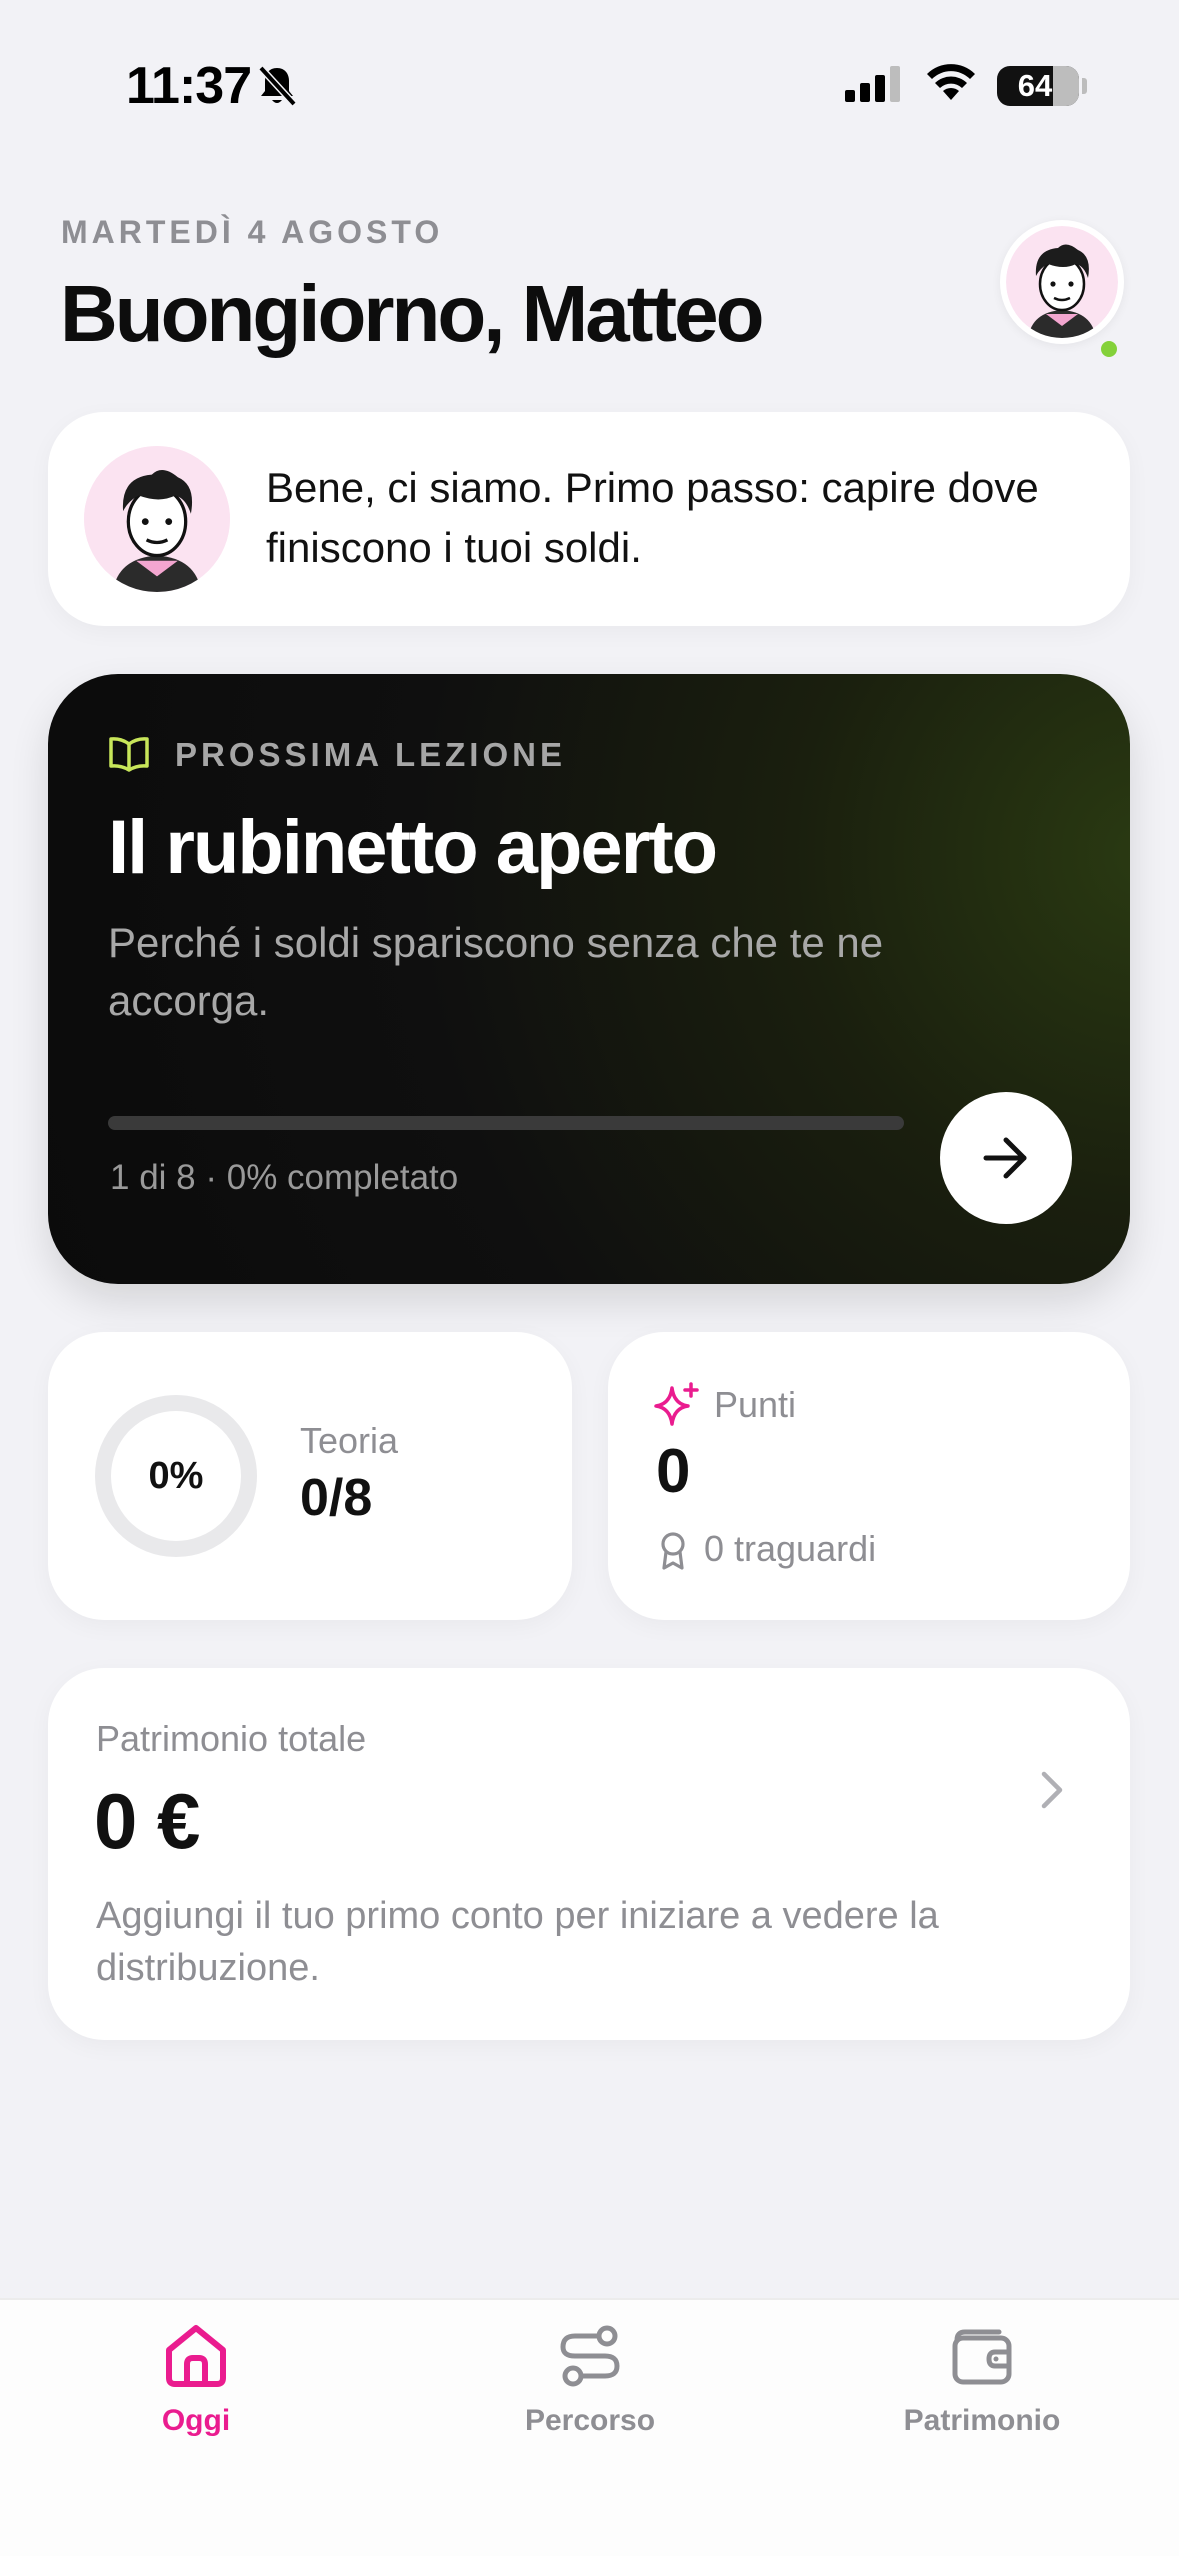 This screenshot has height=2556, width=1179. Describe the element at coordinates (196, 2356) in the screenshot. I see `home-icon` at that location.